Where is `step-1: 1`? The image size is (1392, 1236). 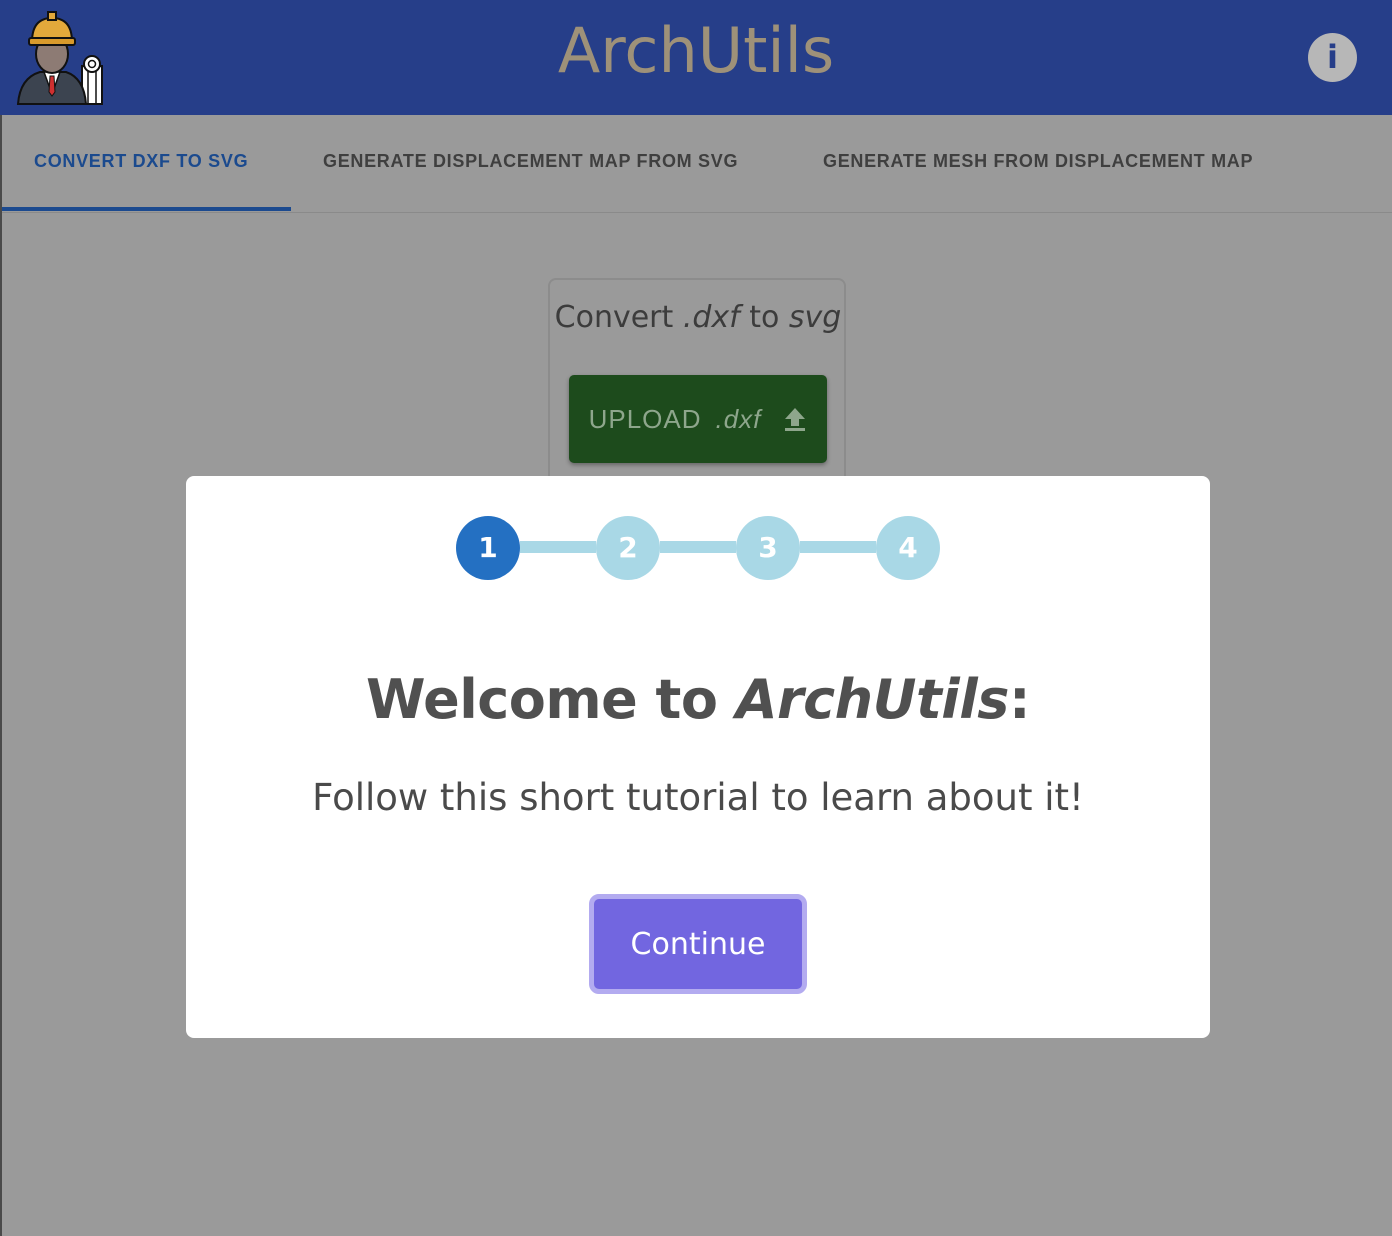
step-1: 1 is located at coordinates (488, 548).